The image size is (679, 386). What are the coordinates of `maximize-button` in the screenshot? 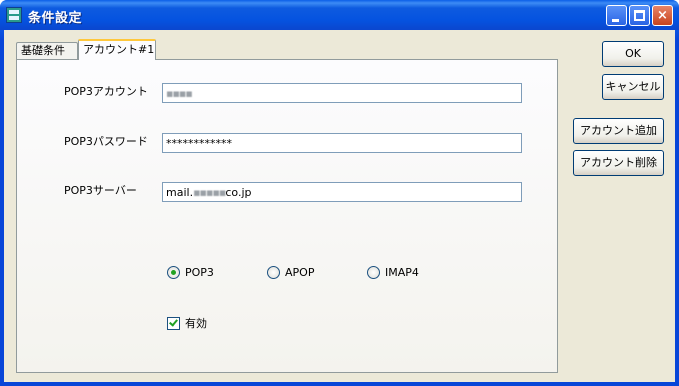 It's located at (639, 15).